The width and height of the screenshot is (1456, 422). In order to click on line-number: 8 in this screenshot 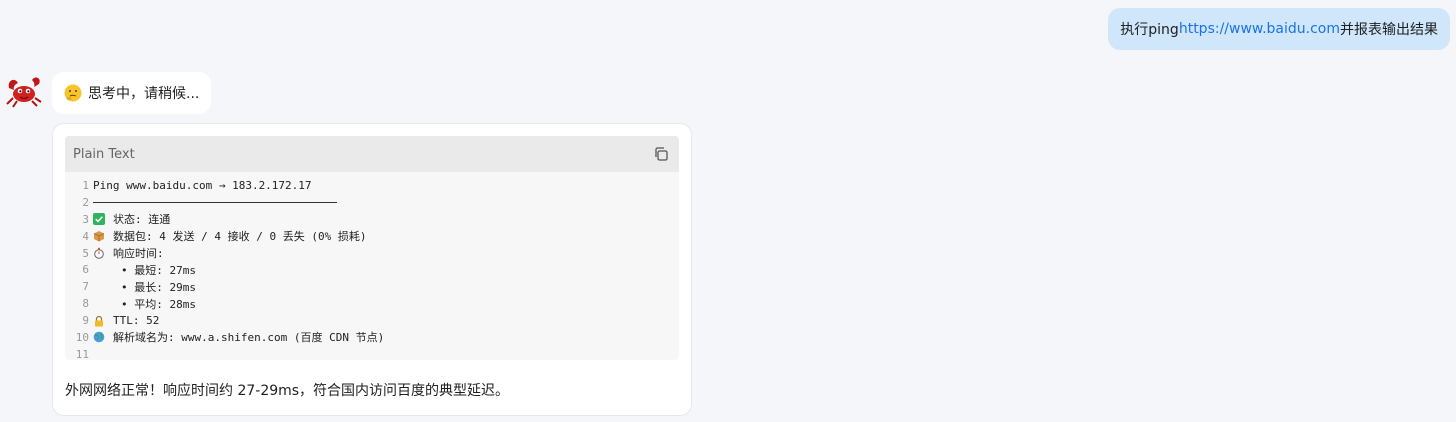, I will do `click(85, 304)`.